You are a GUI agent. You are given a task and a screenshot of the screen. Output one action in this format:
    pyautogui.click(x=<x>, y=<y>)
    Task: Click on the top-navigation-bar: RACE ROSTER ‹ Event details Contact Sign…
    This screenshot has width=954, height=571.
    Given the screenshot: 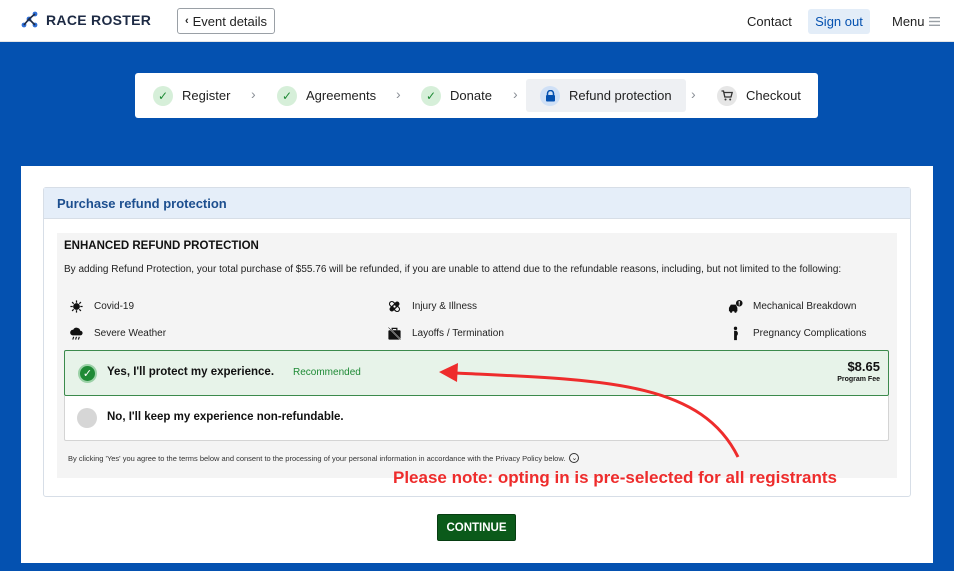 What is the action you would take?
    pyautogui.click(x=477, y=21)
    